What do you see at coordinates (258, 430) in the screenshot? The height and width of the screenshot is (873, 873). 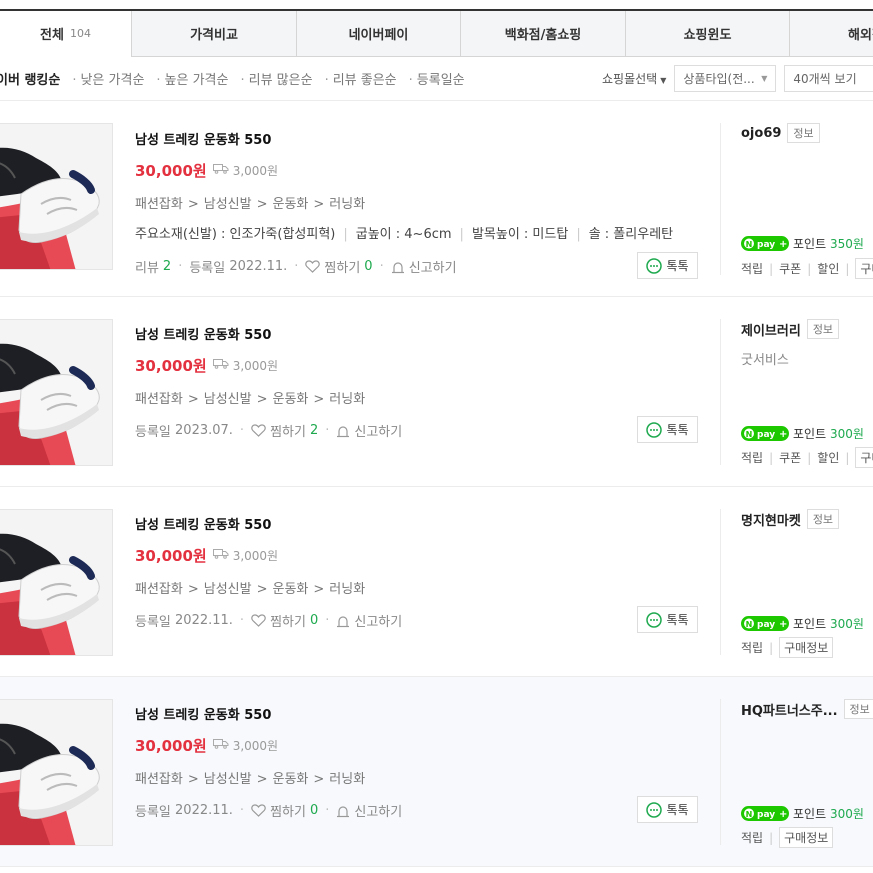 I see `heart-icon` at bounding box center [258, 430].